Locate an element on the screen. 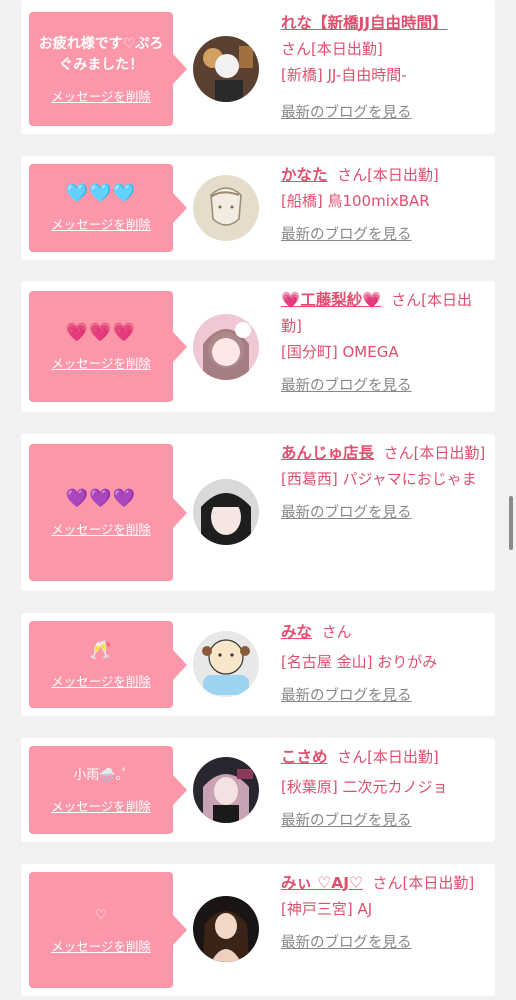  message-bubble: 💗💗💗 メッセージを削除 is located at coordinates (101, 346).